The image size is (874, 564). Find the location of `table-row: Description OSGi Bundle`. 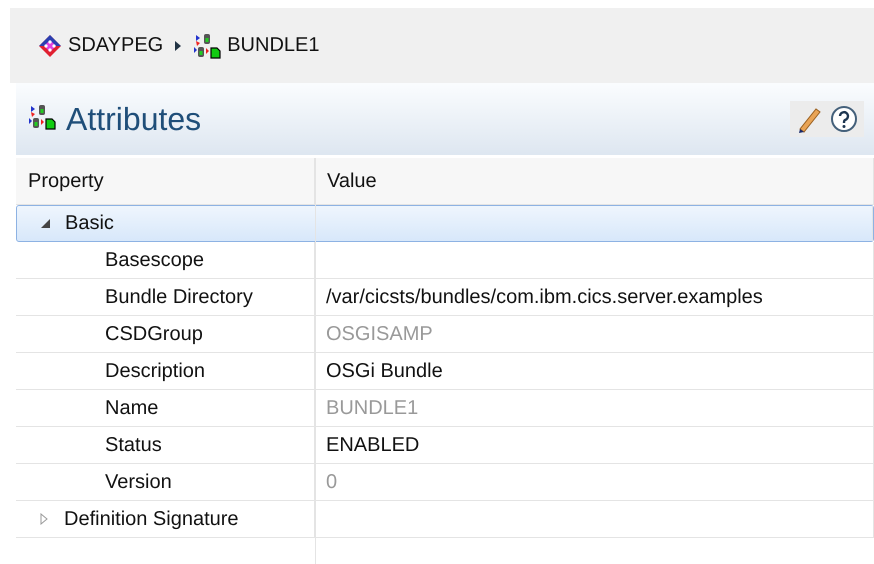

table-row: Description OSGi Bundle is located at coordinates (445, 371).